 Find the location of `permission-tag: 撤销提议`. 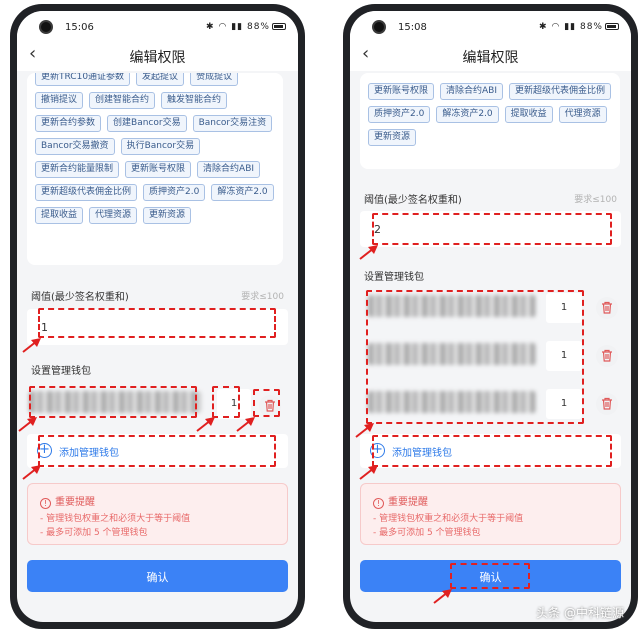

permission-tag: 撤销提议 is located at coordinates (59, 100).